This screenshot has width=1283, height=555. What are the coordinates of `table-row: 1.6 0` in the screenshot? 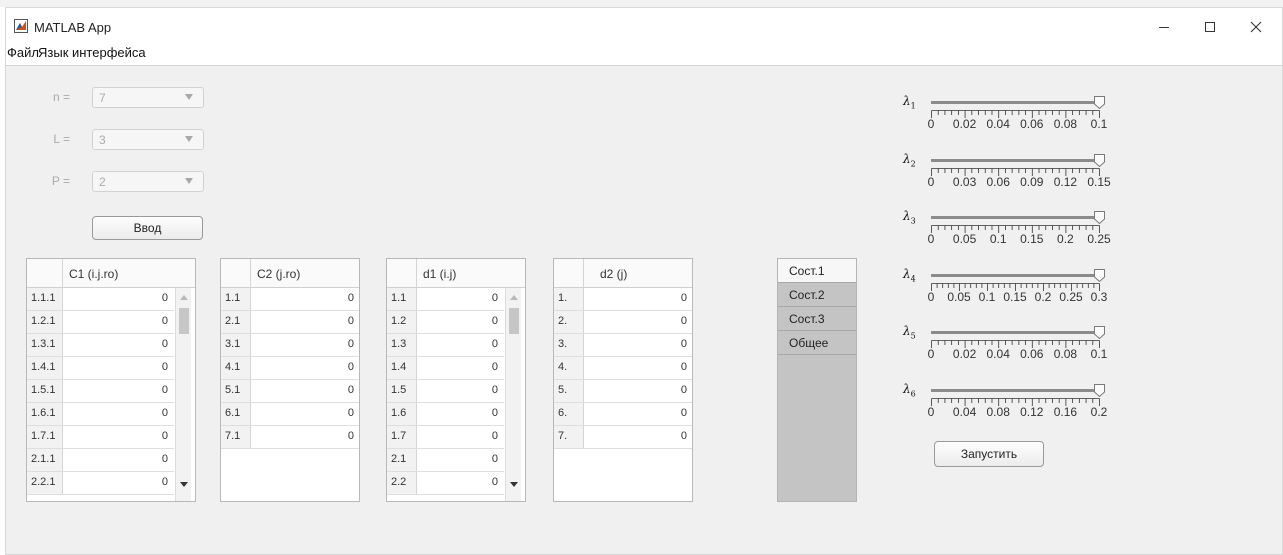 It's located at (445, 414).